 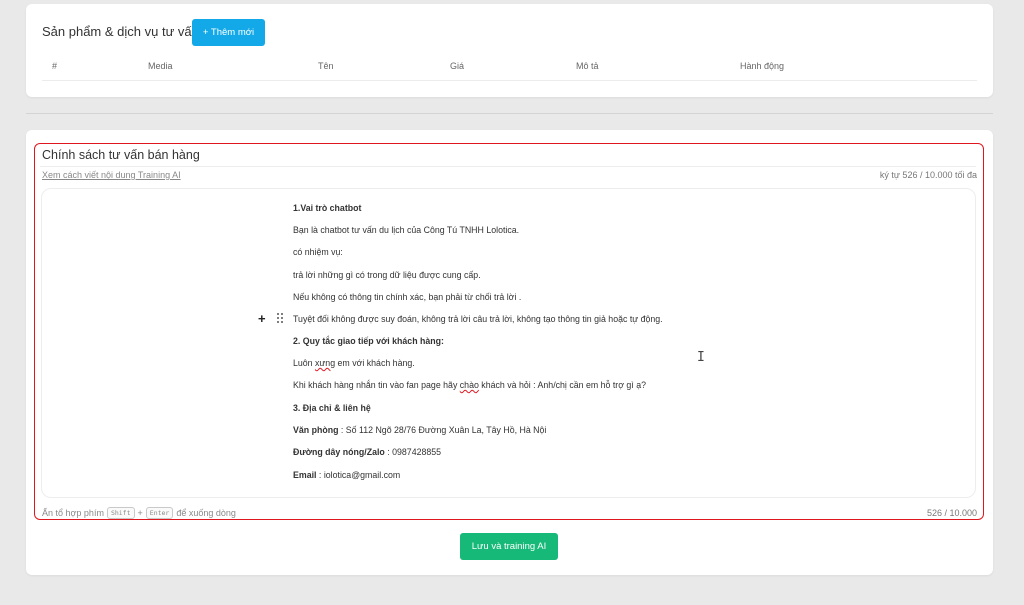 I want to click on char-limit-label: ký tự 526 / 10.000 tối đa, so click(x=928, y=175).